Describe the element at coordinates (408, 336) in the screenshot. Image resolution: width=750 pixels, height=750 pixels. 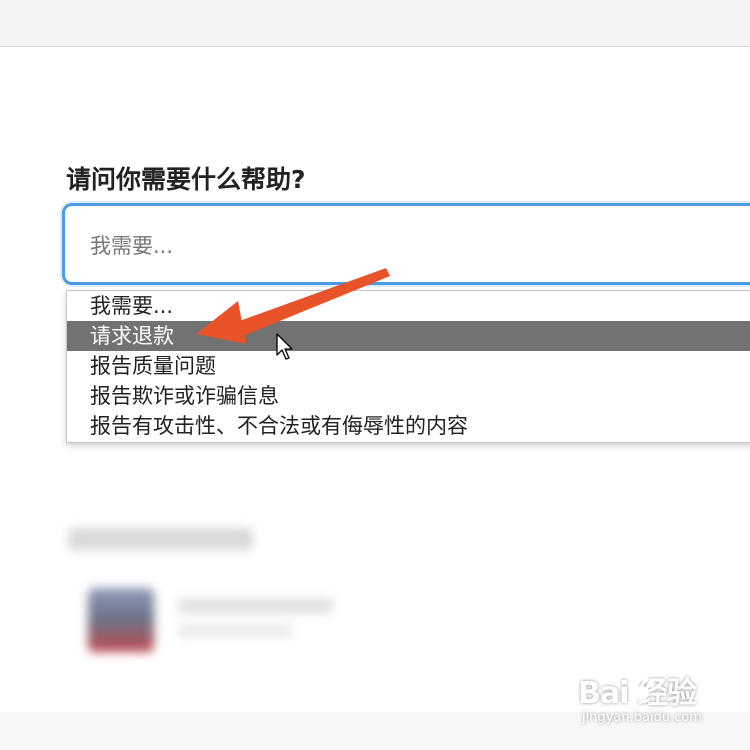
I see `option-request-refund: 请求退款` at that location.